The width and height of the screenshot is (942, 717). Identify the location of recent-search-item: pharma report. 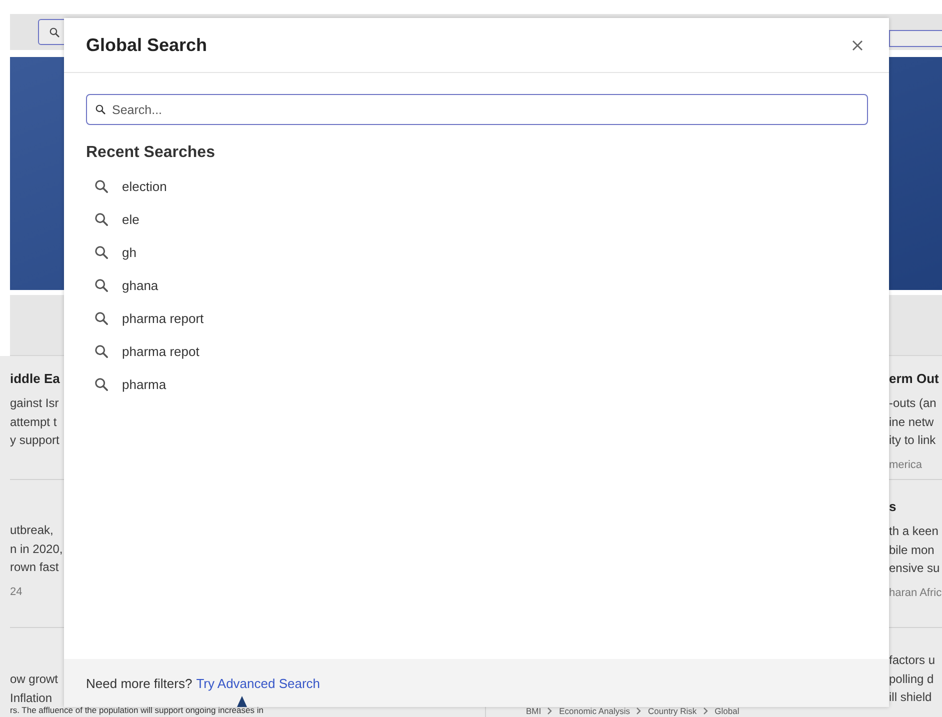
(163, 318).